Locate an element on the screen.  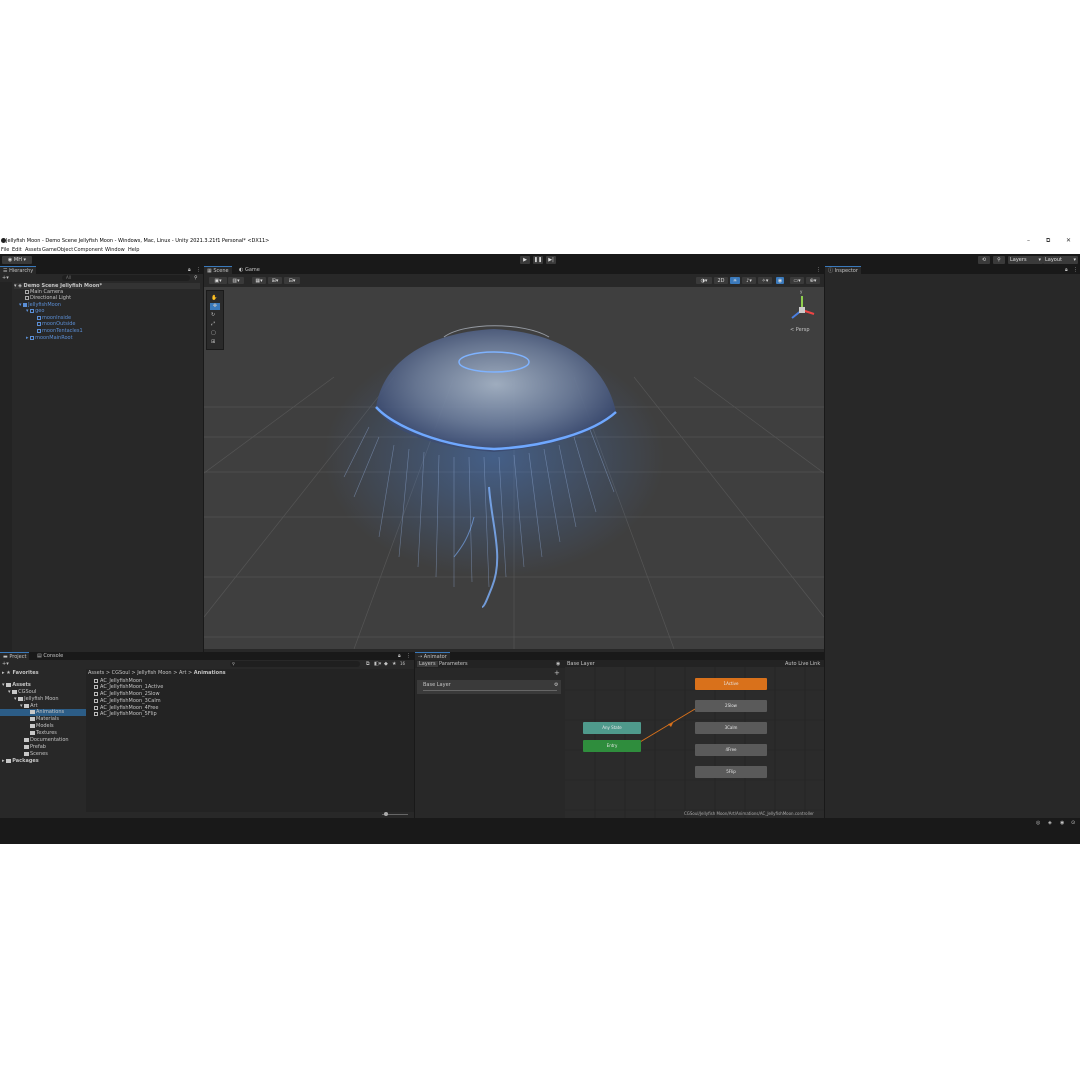
breadcrumb-current: Animations is located at coordinates (210, 673).